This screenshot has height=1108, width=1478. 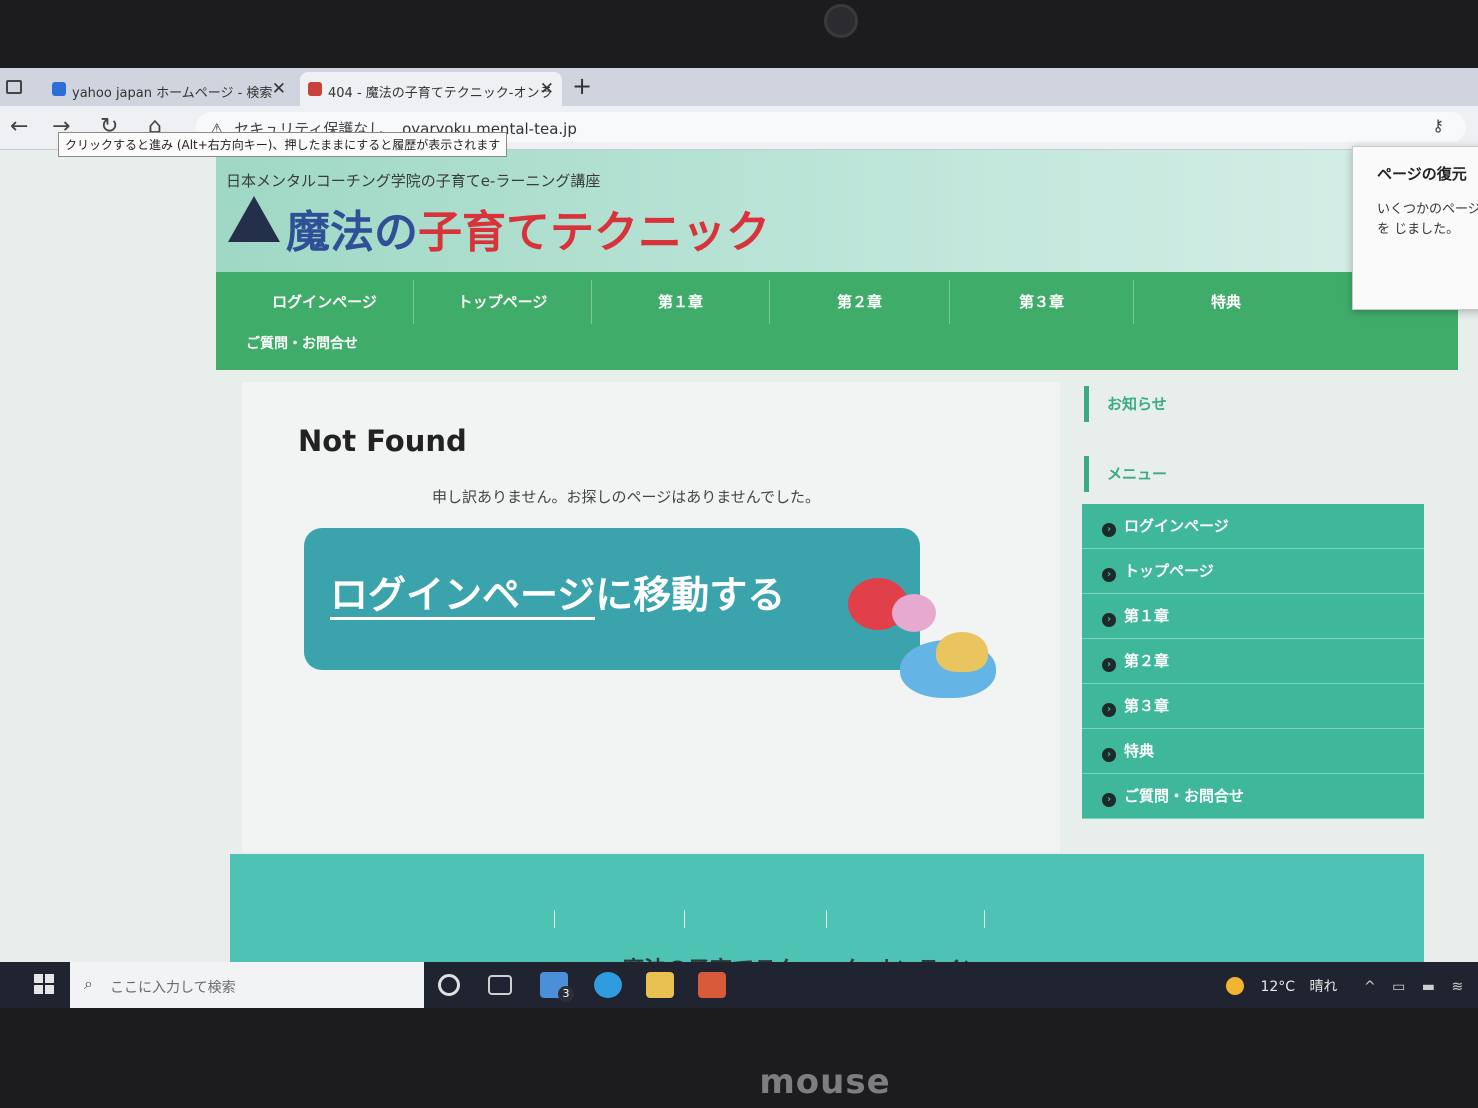 I want to click on main-nav: ログインページ トップページ 第１章 第２章 第３章 特典 ご質問・お問合せ, so click(x=837, y=321).